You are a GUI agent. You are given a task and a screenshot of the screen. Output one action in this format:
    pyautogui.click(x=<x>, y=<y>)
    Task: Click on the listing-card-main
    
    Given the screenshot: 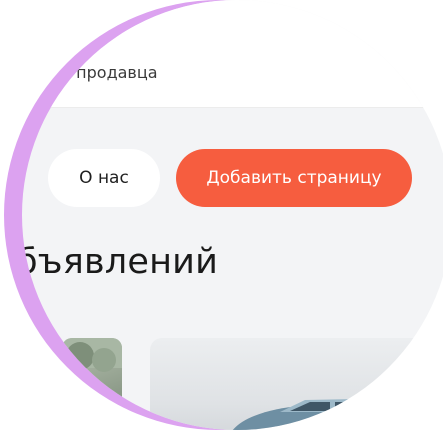 What is the action you would take?
    pyautogui.click(x=296, y=384)
    